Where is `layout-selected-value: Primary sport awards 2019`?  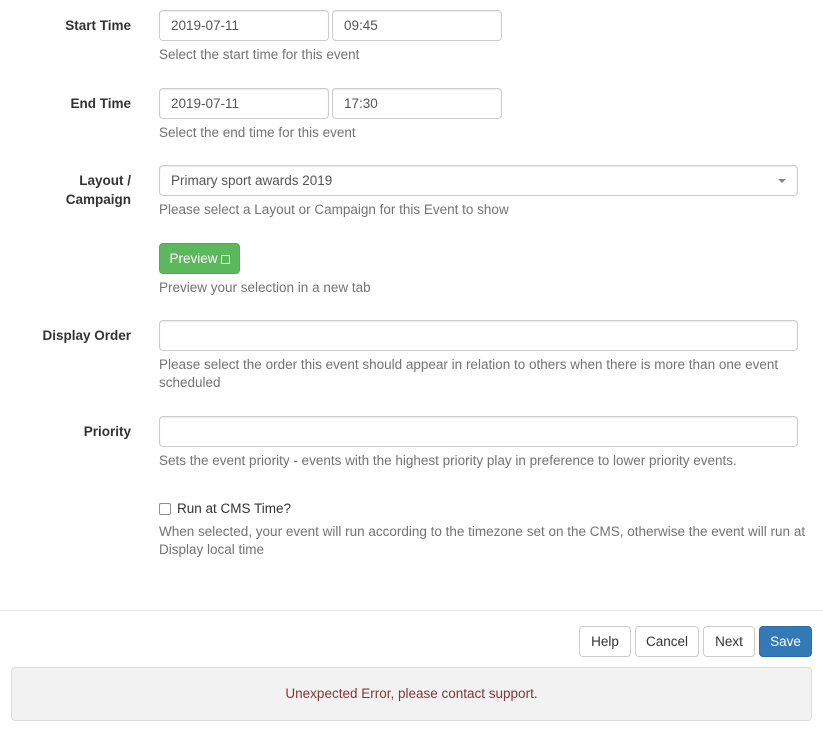
layout-selected-value: Primary sport awards 2019 is located at coordinates (252, 180).